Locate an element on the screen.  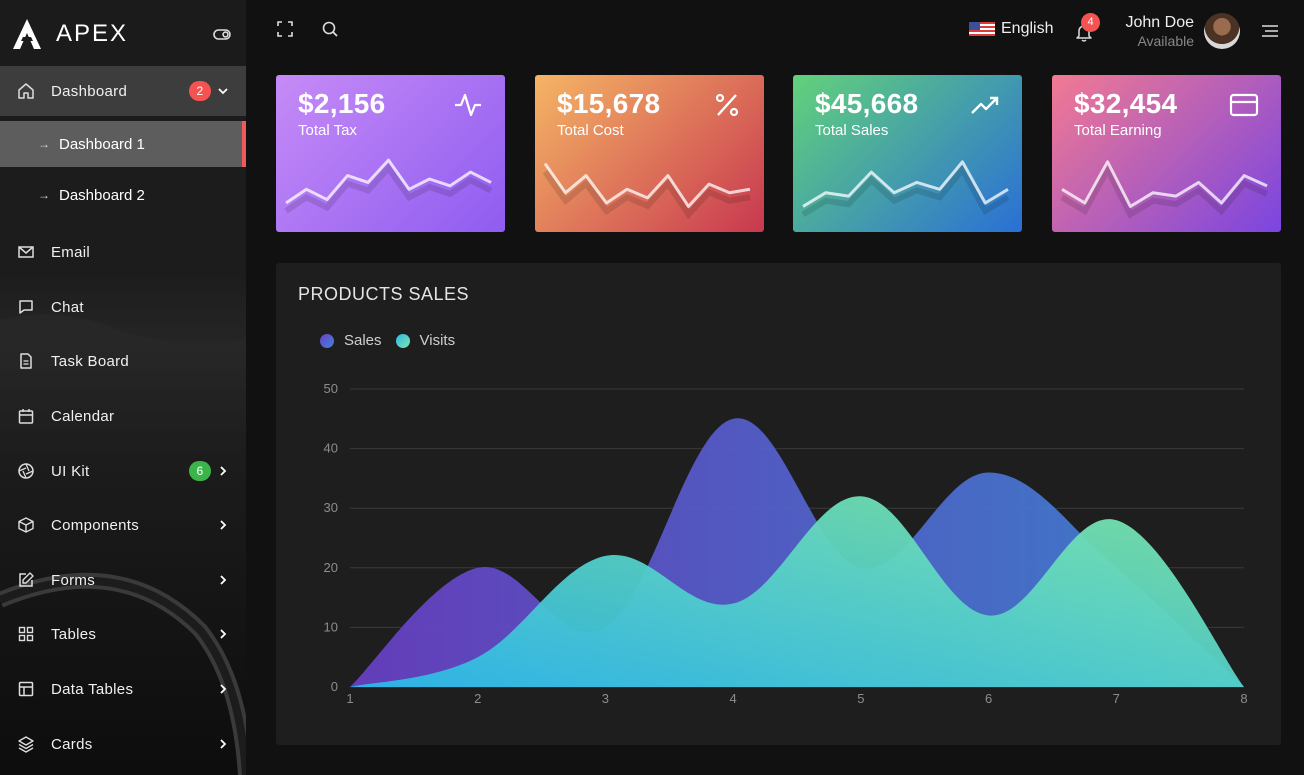
sidebar-item-label: Data Tables is located at coordinates (92, 689).